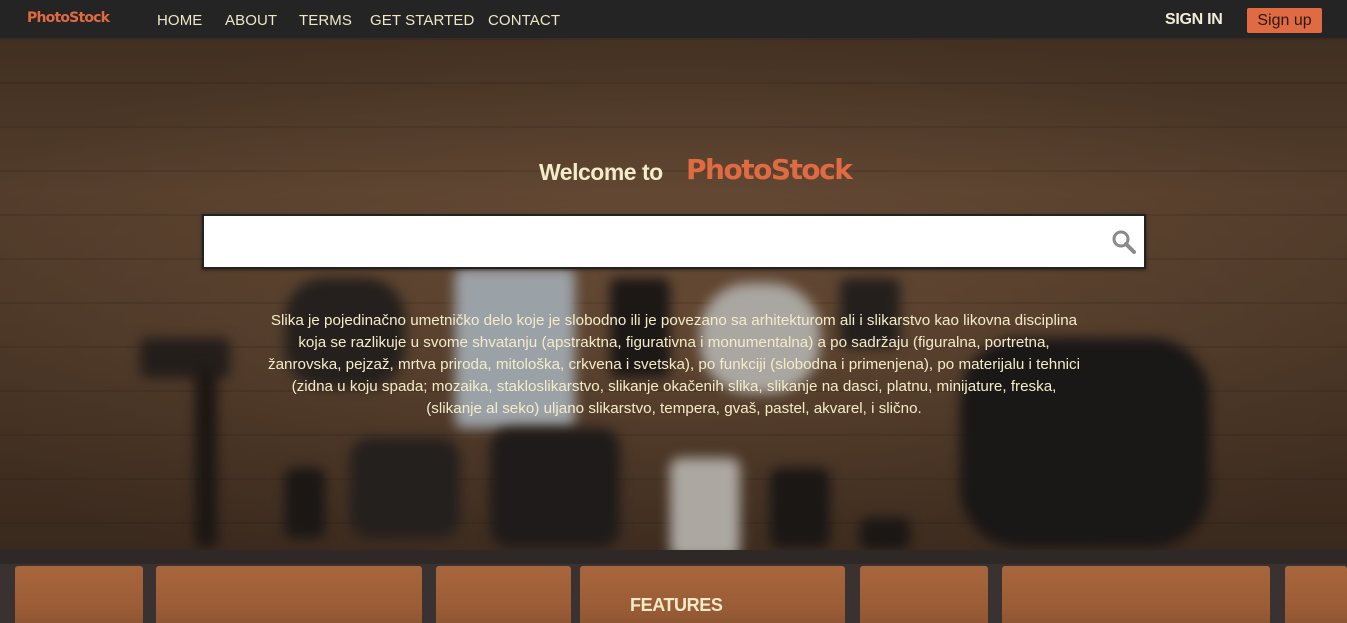  Describe the element at coordinates (673, 586) in the screenshot. I see `features-section: FEATURES` at that location.